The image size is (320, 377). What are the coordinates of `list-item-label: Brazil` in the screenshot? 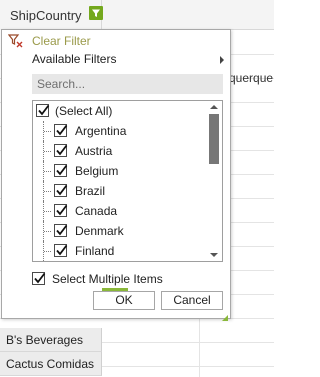 It's located at (90, 191).